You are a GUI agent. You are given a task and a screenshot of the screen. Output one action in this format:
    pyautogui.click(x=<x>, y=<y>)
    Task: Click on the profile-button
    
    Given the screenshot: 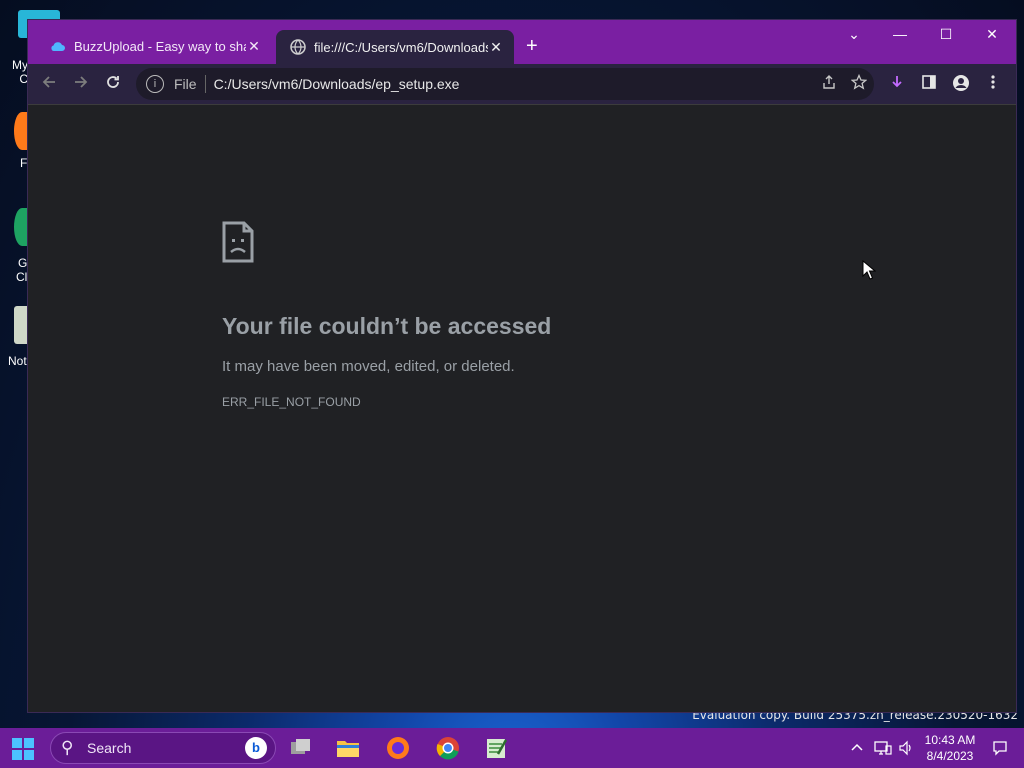 What is the action you would take?
    pyautogui.click(x=961, y=85)
    